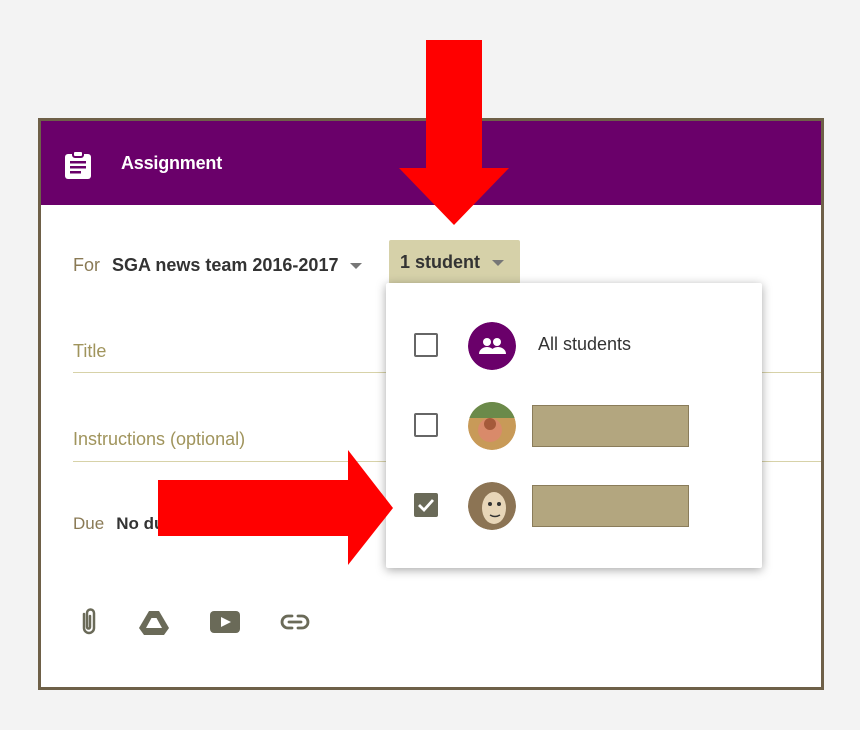 The width and height of the screenshot is (860, 730). Describe the element at coordinates (585, 344) in the screenshot. I see `all-students-label: All students` at that location.